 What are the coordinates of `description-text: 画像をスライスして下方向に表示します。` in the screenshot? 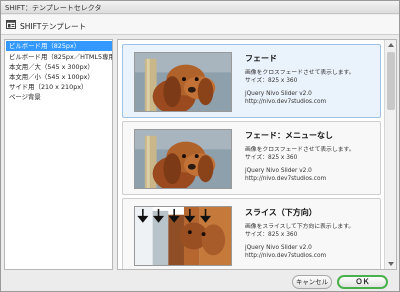 It's located at (300, 227).